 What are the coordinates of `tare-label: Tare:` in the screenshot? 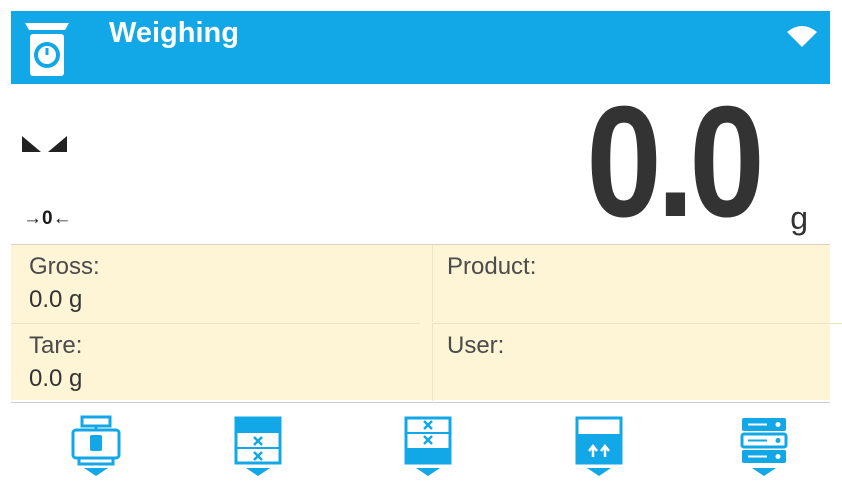 It's located at (56, 345).